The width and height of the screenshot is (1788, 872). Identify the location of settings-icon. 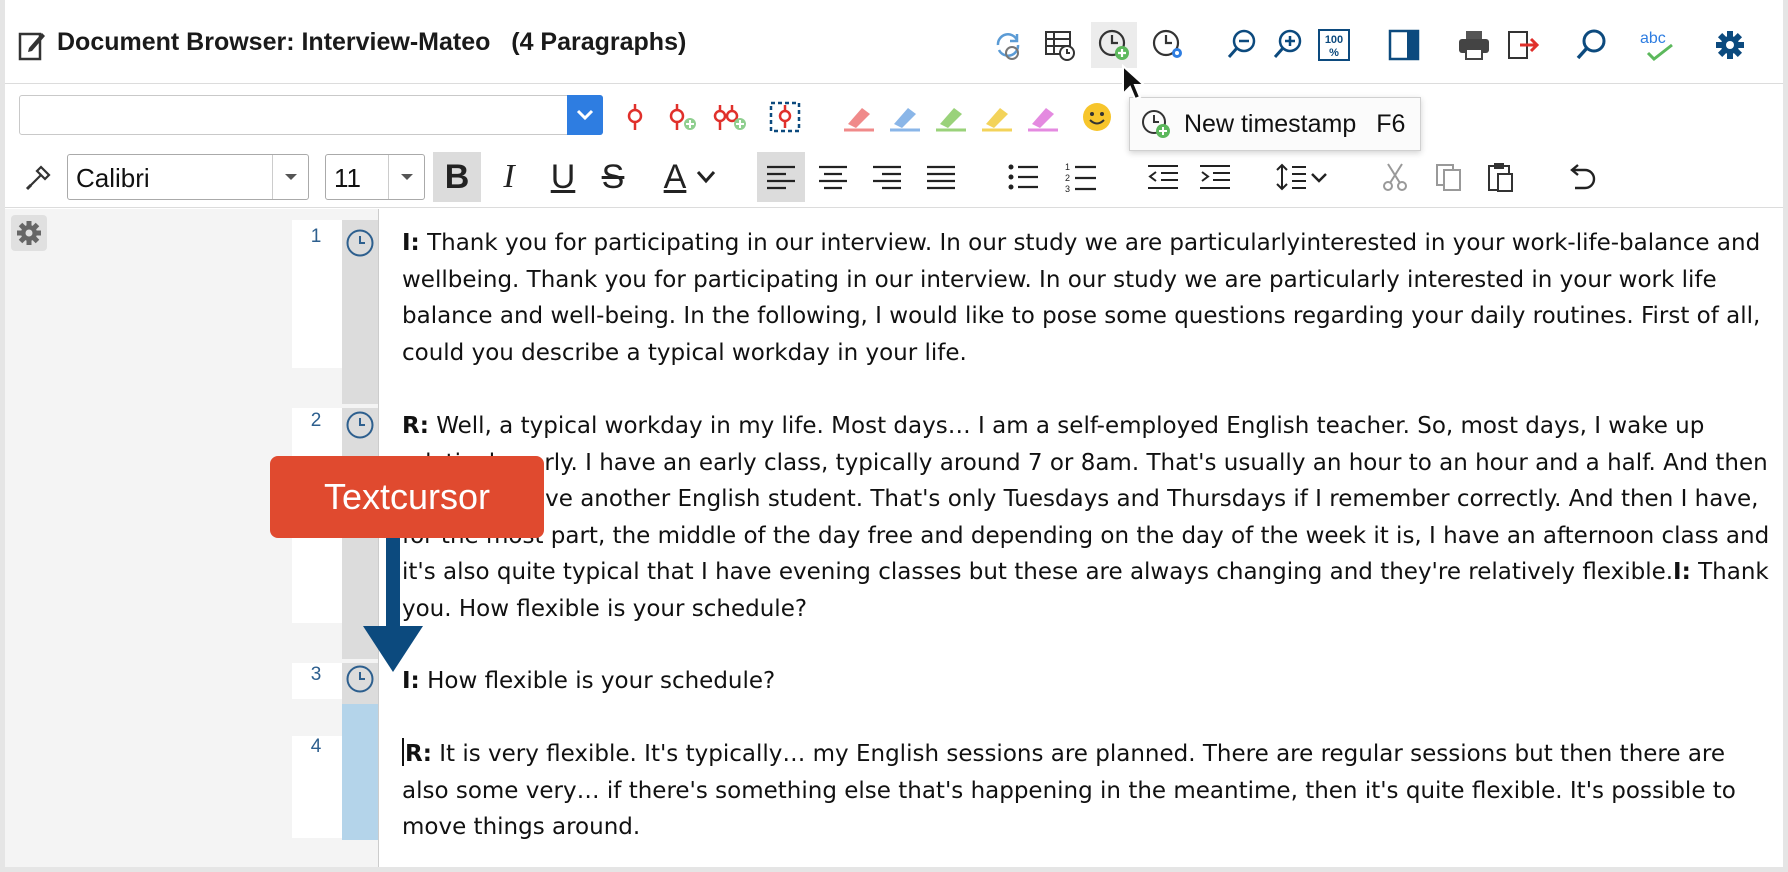
(1730, 45).